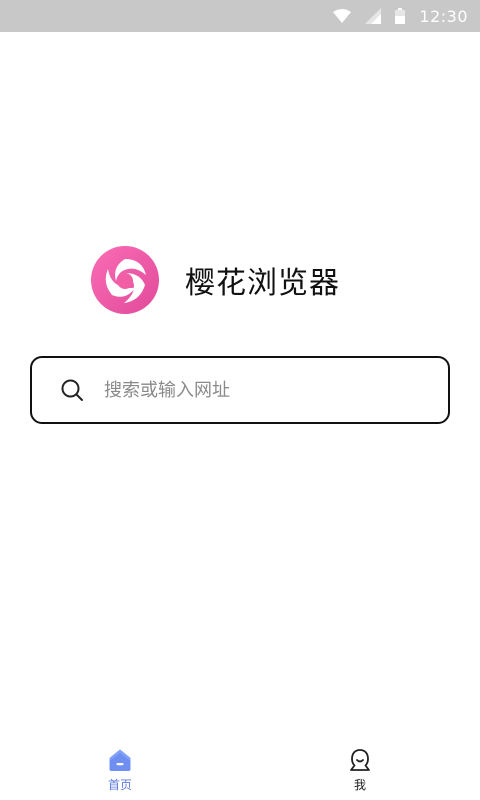 The image size is (480, 800). I want to click on cell-signal-icon, so click(373, 16).